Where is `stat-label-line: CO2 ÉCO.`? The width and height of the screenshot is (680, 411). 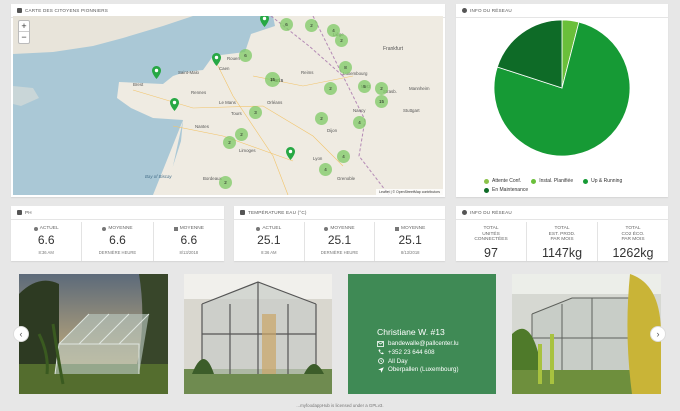 stat-label-line: CO2 ÉCO. is located at coordinates (633, 234).